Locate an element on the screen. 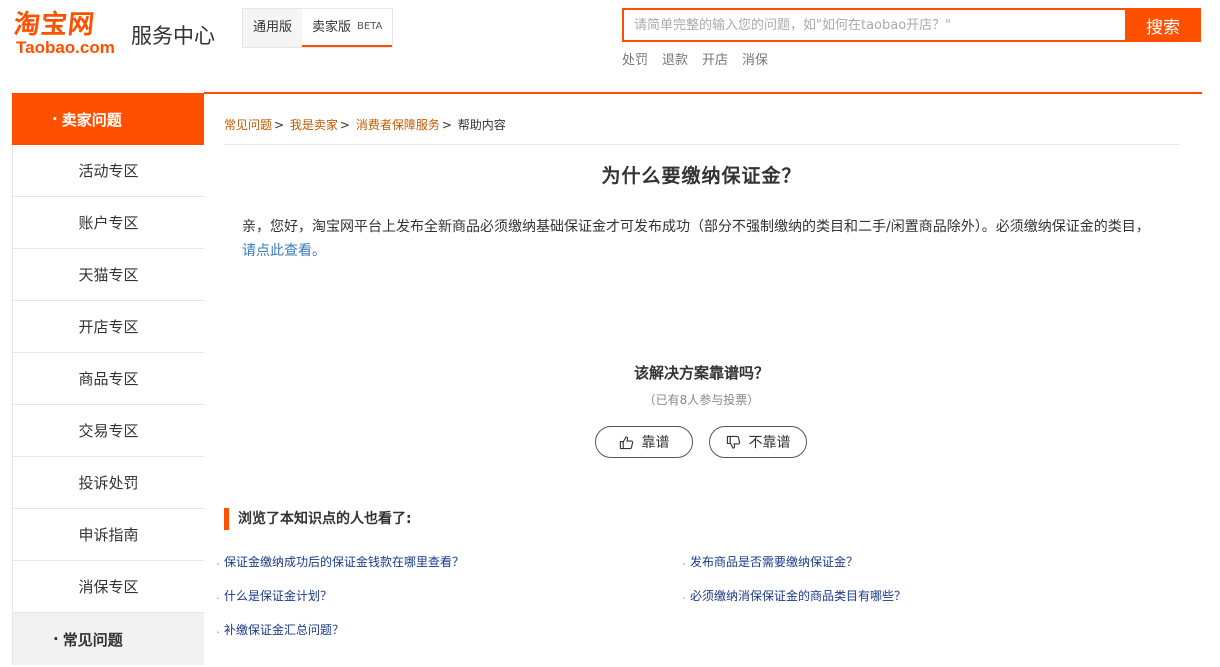 The width and height of the screenshot is (1220, 667). breadcrumb-faq: 常见问题 is located at coordinates (248, 125).